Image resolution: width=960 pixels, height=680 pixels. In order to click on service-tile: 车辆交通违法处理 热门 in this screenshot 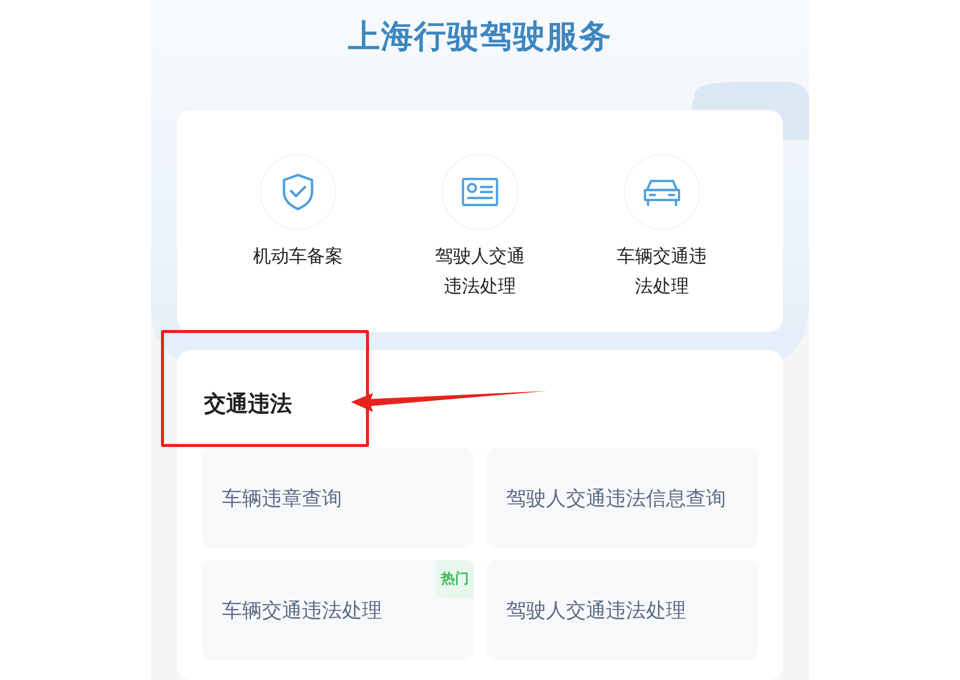, I will do `click(338, 610)`.